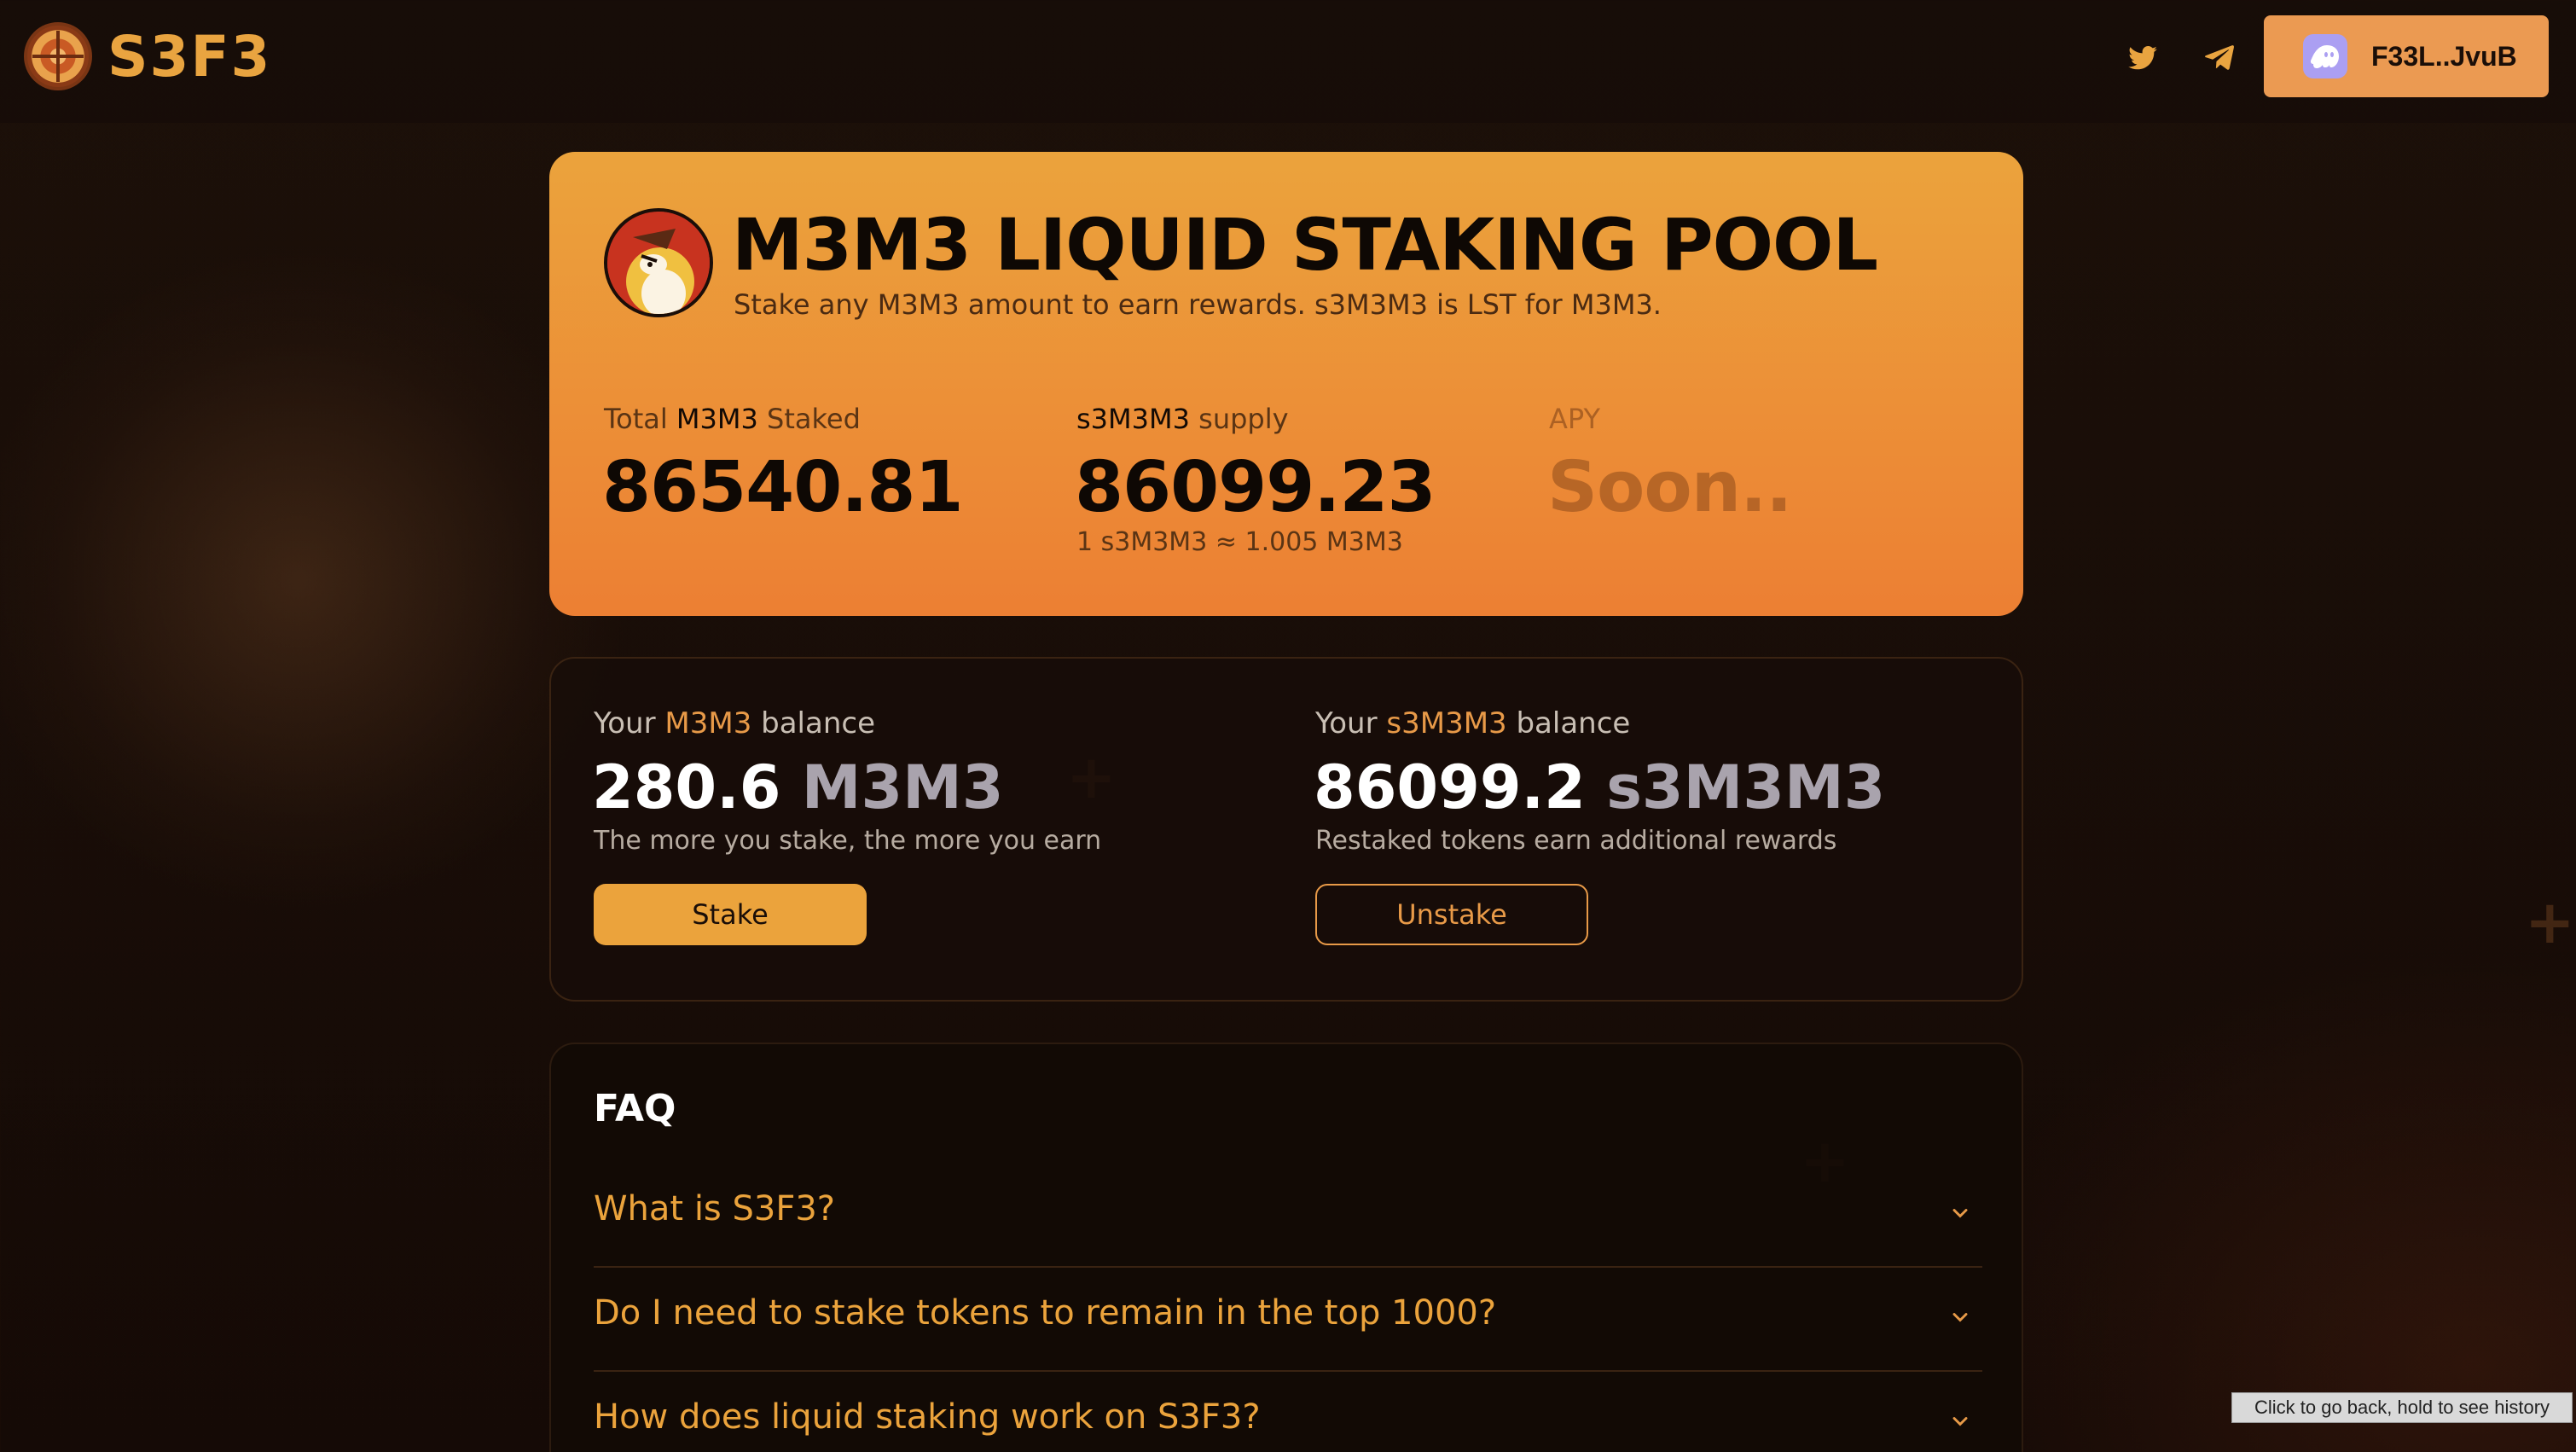 This screenshot has height=1452, width=2576. What do you see at coordinates (1473, 723) in the screenshot?
I see `s3m3m3-balance-label: Your s3M3M3 balance` at bounding box center [1473, 723].